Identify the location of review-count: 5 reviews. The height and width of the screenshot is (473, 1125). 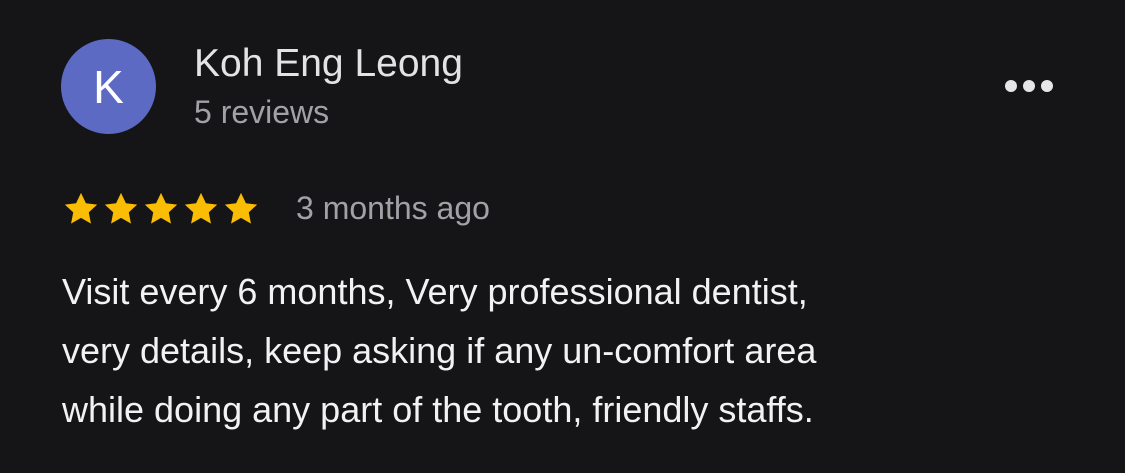
(262, 112).